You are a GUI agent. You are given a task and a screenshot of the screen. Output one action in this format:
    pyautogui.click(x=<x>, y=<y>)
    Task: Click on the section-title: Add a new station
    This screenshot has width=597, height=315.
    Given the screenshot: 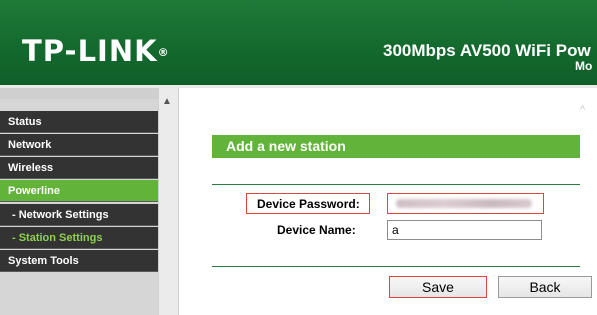 What is the action you would take?
    pyautogui.click(x=396, y=146)
    